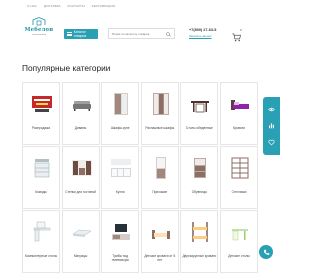 Image resolution: width=320 pixels, height=280 pixels. What do you see at coordinates (42, 104) in the screenshot?
I see `sale-banner-icon` at bounding box center [42, 104].